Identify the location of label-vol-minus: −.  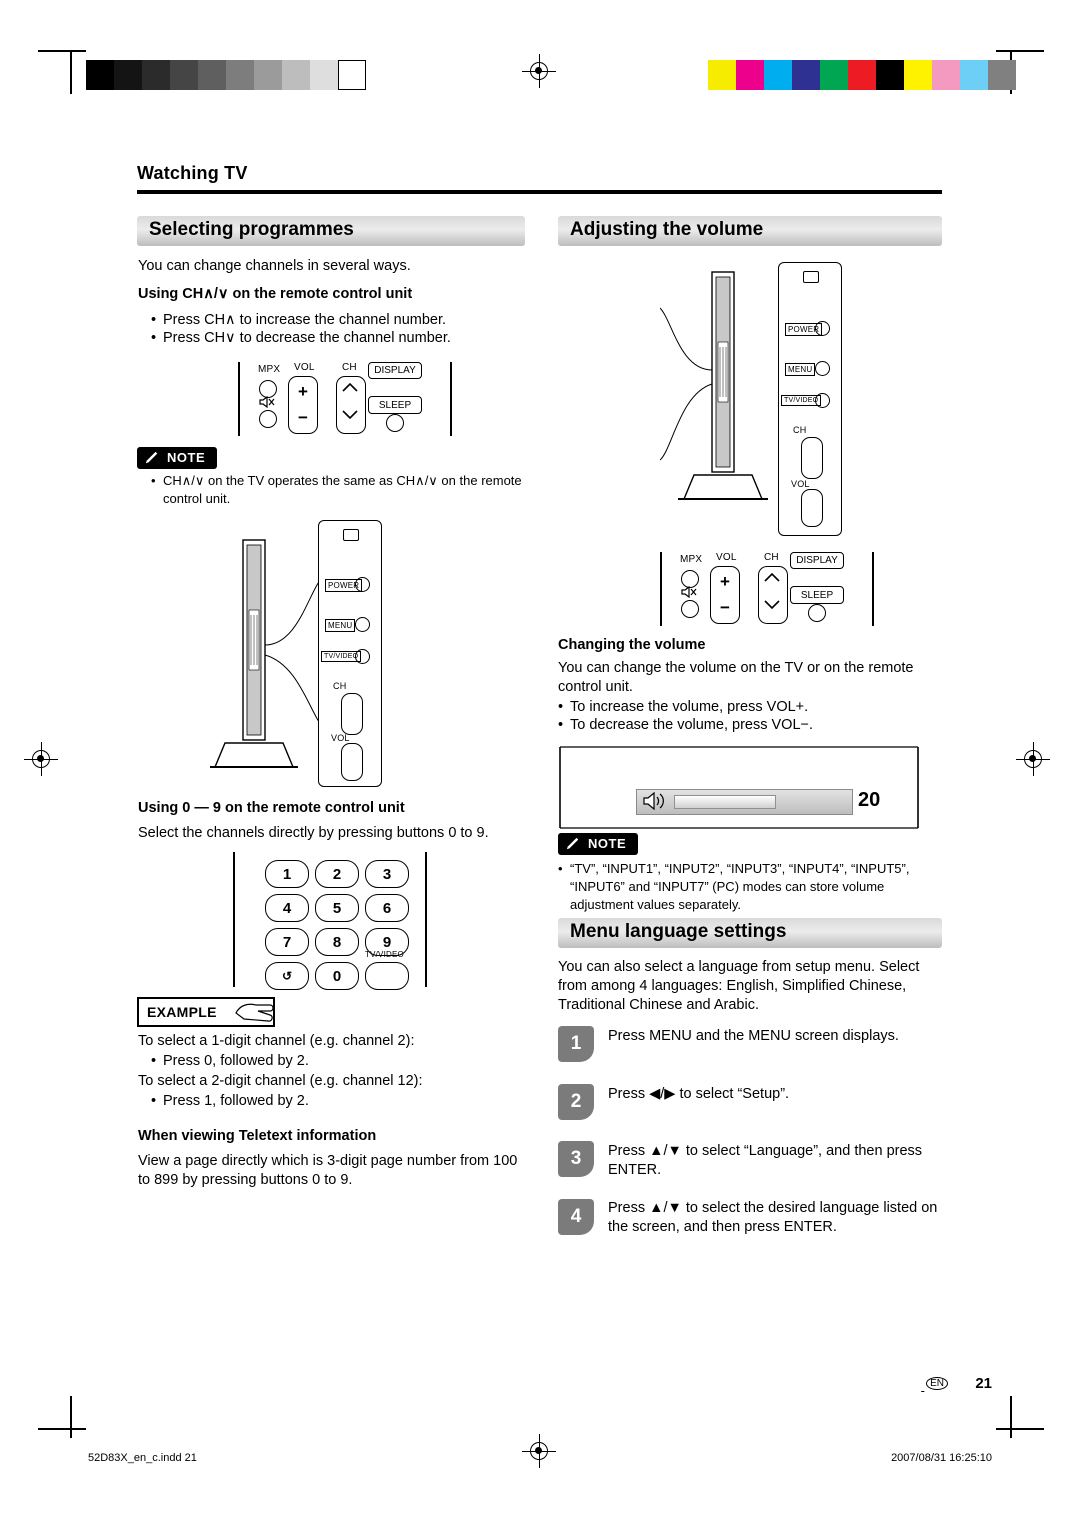
(303, 417).